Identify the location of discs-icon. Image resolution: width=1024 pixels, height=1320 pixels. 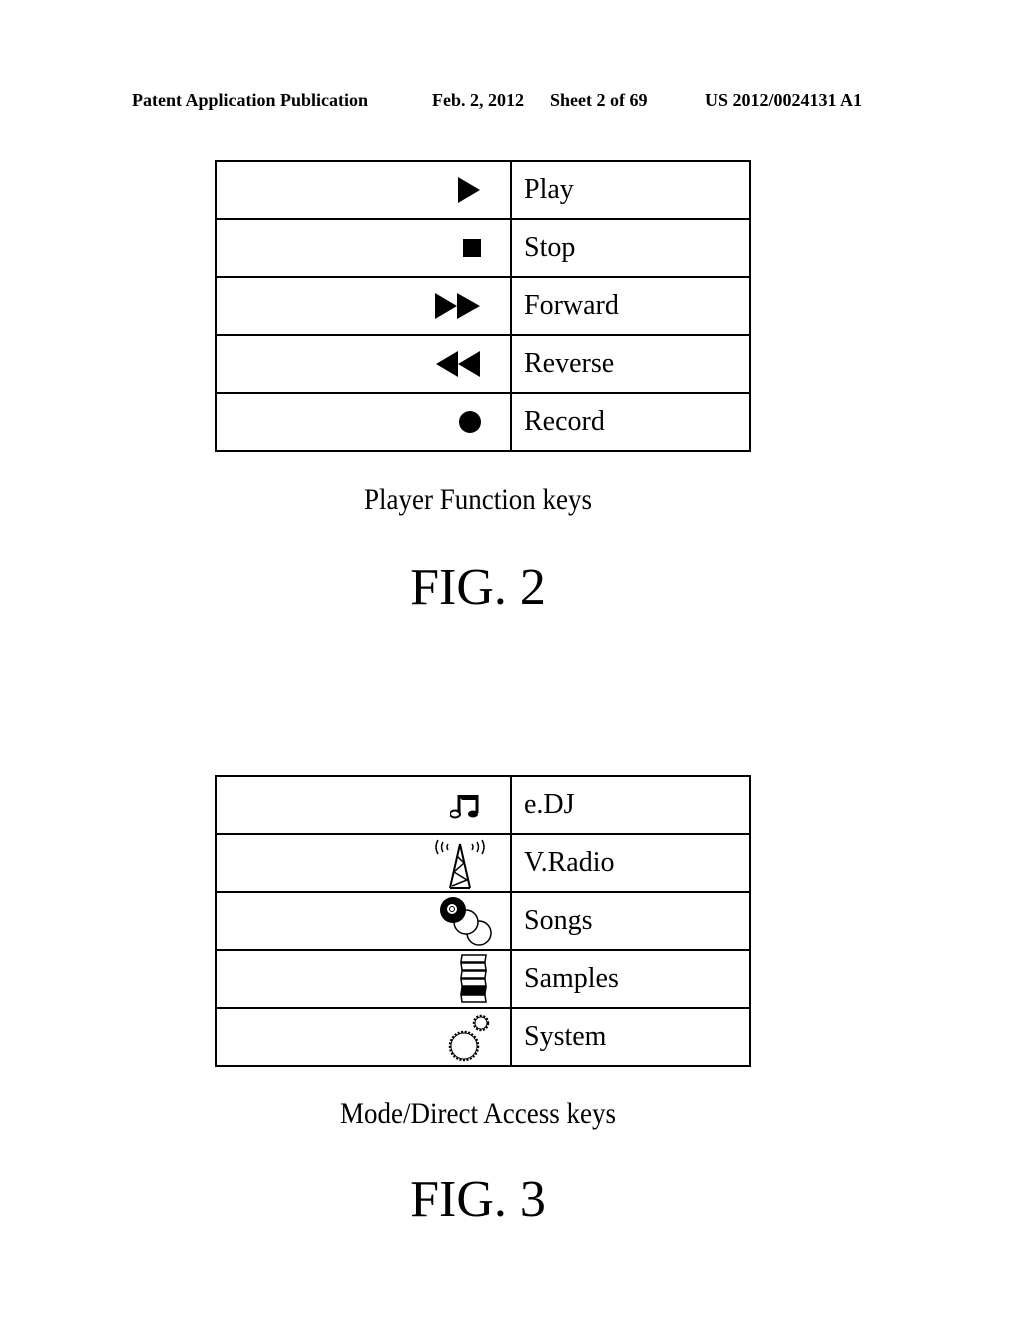
(466, 921).